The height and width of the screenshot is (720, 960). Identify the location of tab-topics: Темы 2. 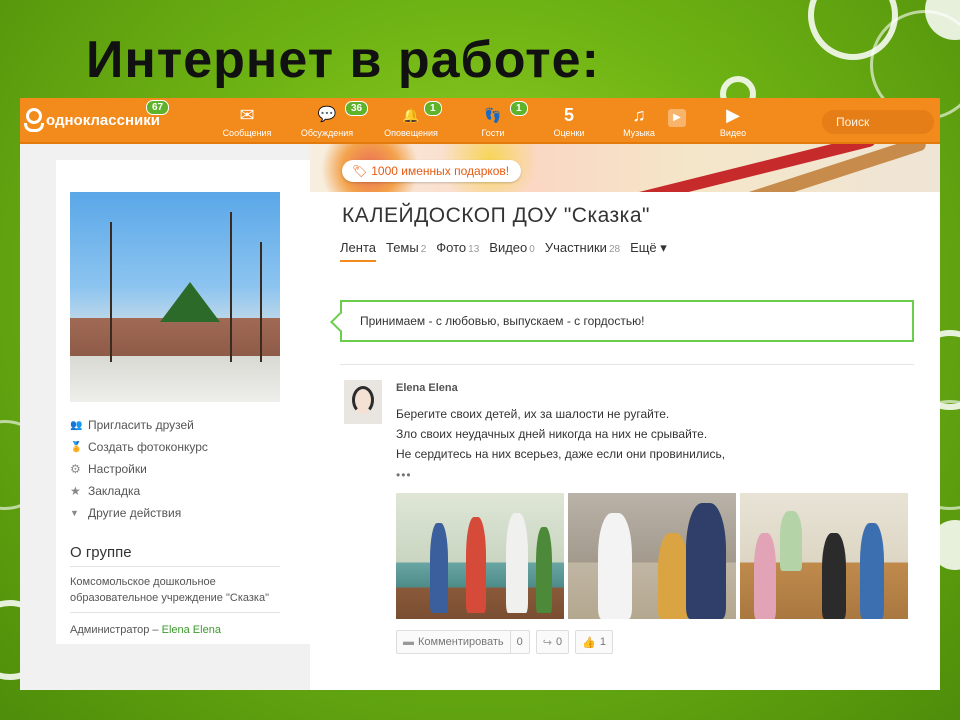
(406, 251).